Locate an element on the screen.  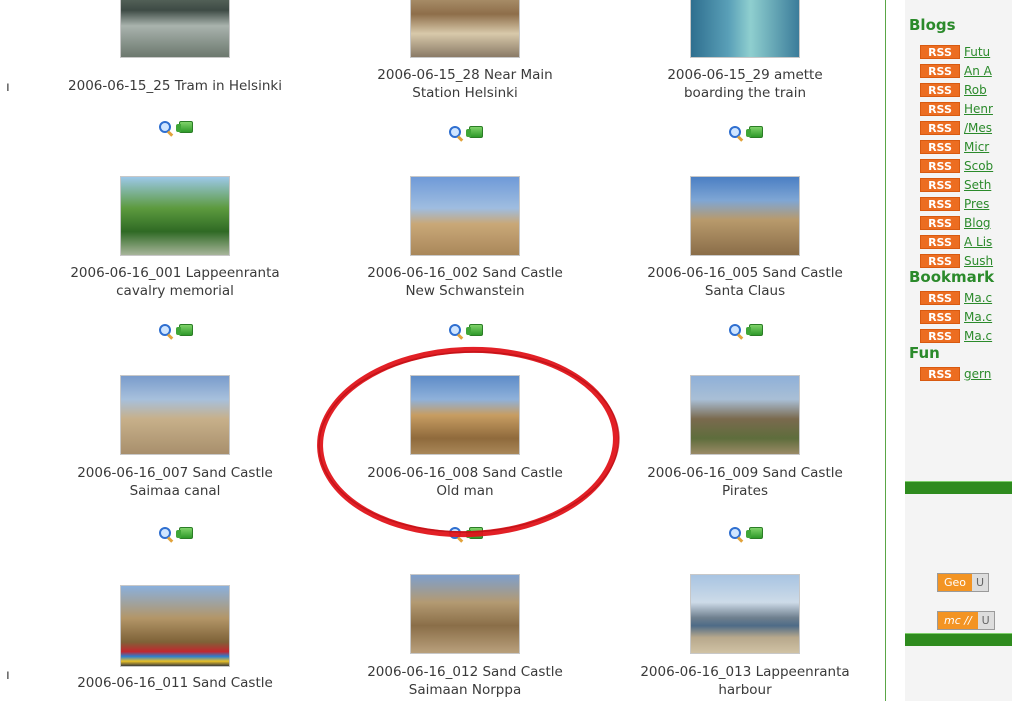
photo-caption: 2006-06-16_005 Sand Castle Santa Claus is located at coordinates (745, 282).